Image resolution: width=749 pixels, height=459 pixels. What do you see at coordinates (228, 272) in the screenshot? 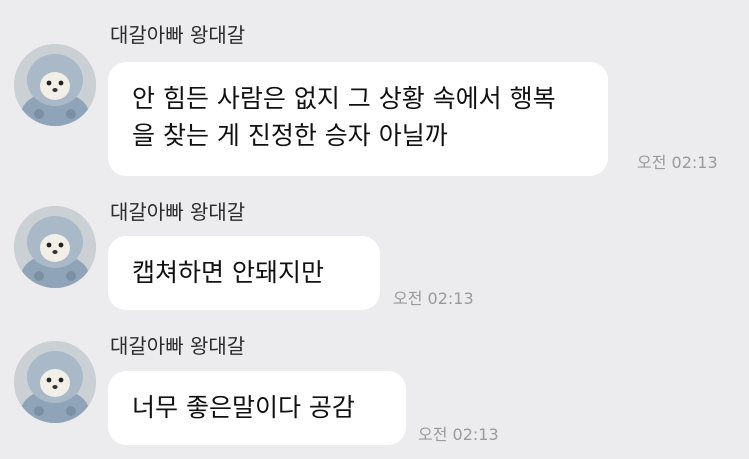
I see `message-text: 캡쳐하면 안돼지만` at bounding box center [228, 272].